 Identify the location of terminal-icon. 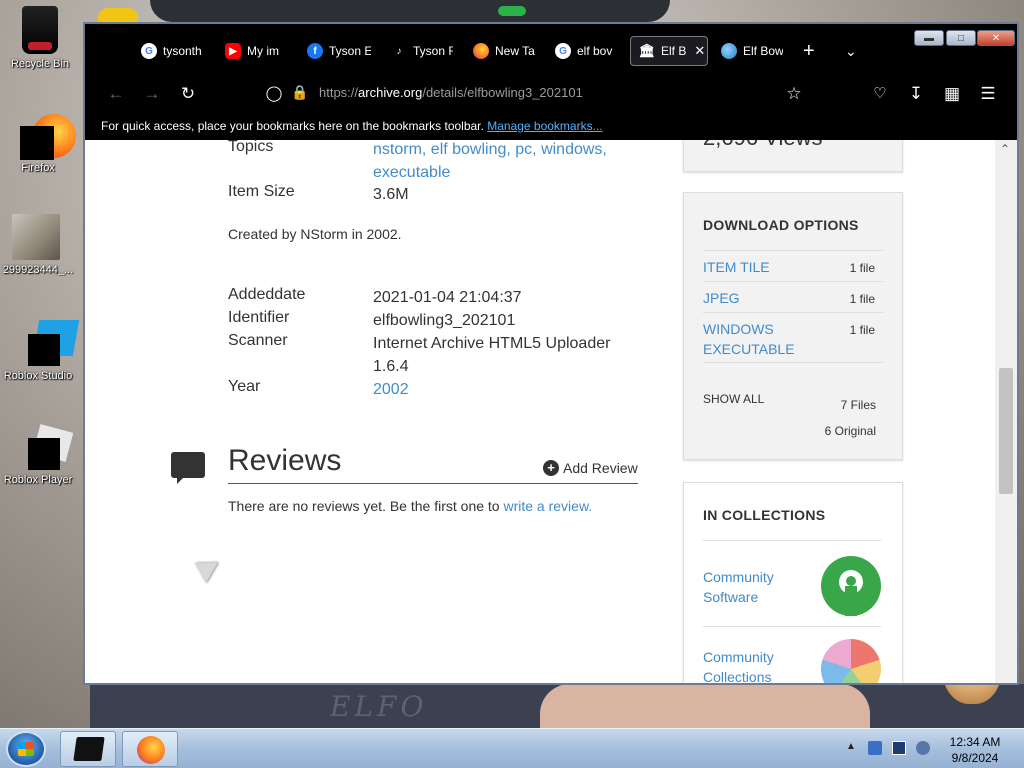
(89, 749).